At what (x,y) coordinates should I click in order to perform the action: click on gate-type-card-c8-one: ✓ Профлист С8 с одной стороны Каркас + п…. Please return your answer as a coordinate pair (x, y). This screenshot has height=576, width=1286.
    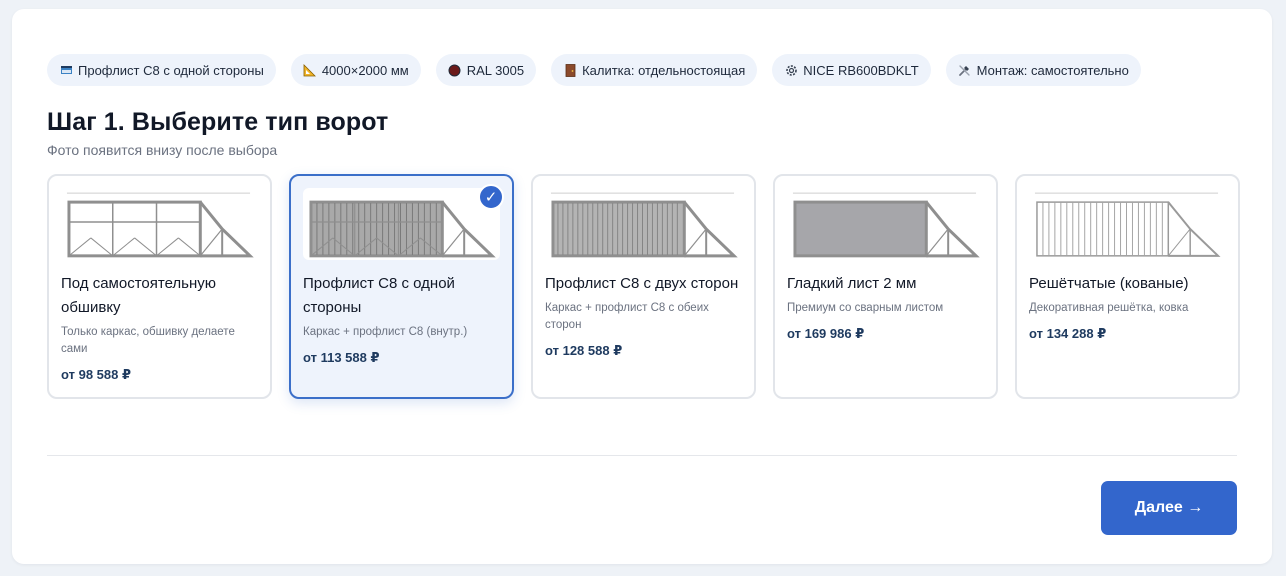
    Looking at the image, I should click on (401, 286).